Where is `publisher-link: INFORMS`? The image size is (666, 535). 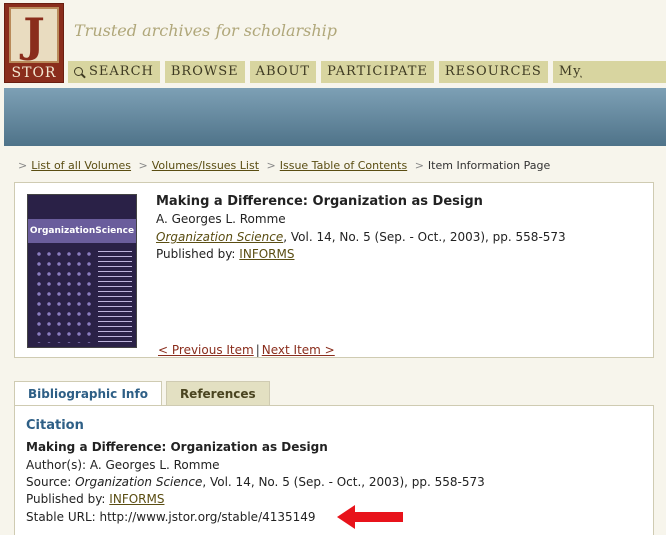
publisher-link: INFORMS is located at coordinates (266, 254).